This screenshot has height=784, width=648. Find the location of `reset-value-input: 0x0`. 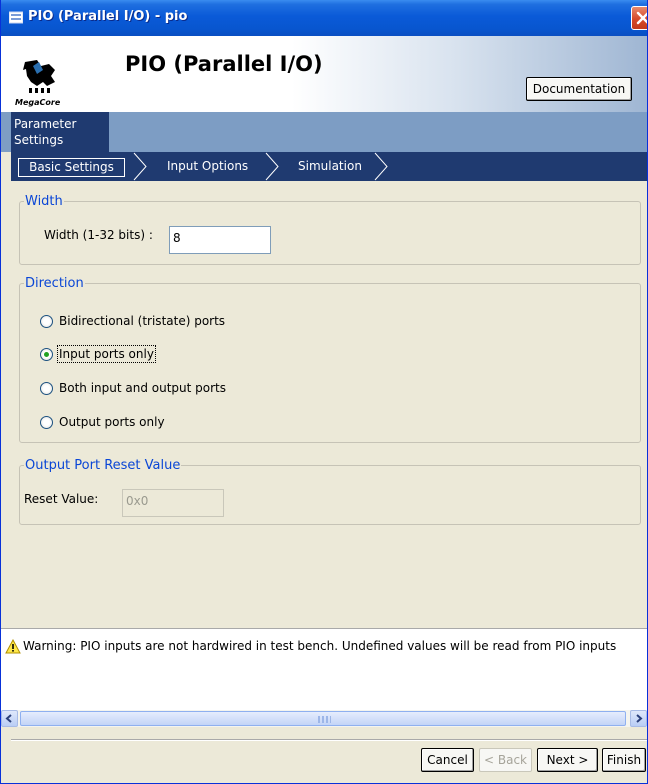

reset-value-input: 0x0 is located at coordinates (173, 503).